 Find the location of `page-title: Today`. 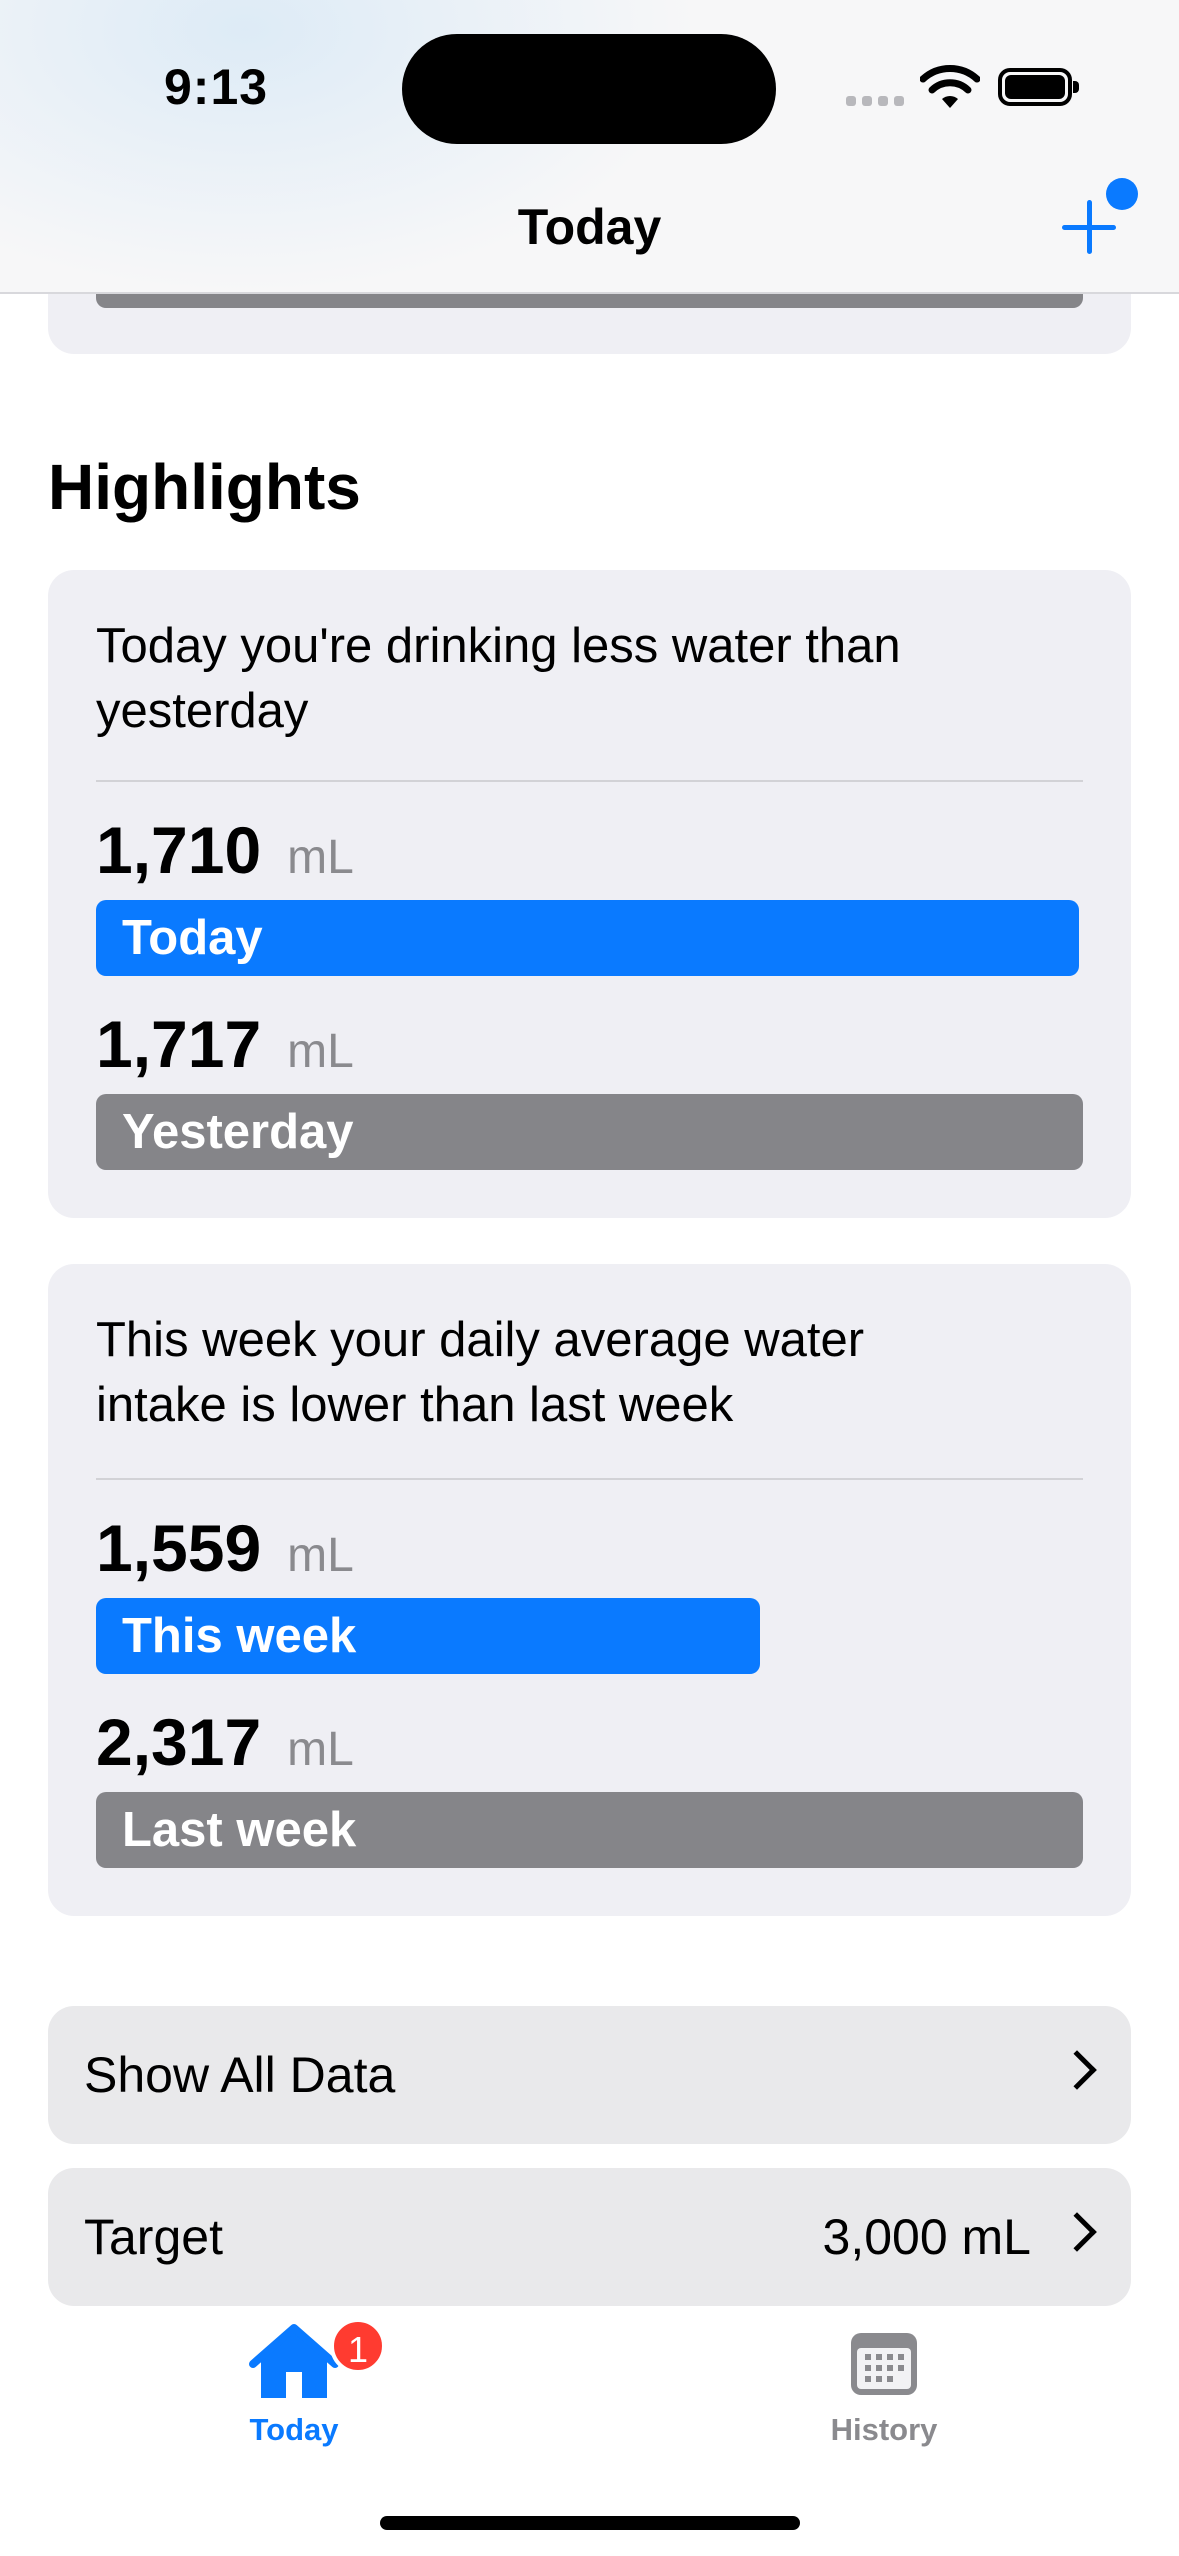

page-title: Today is located at coordinates (589, 227).